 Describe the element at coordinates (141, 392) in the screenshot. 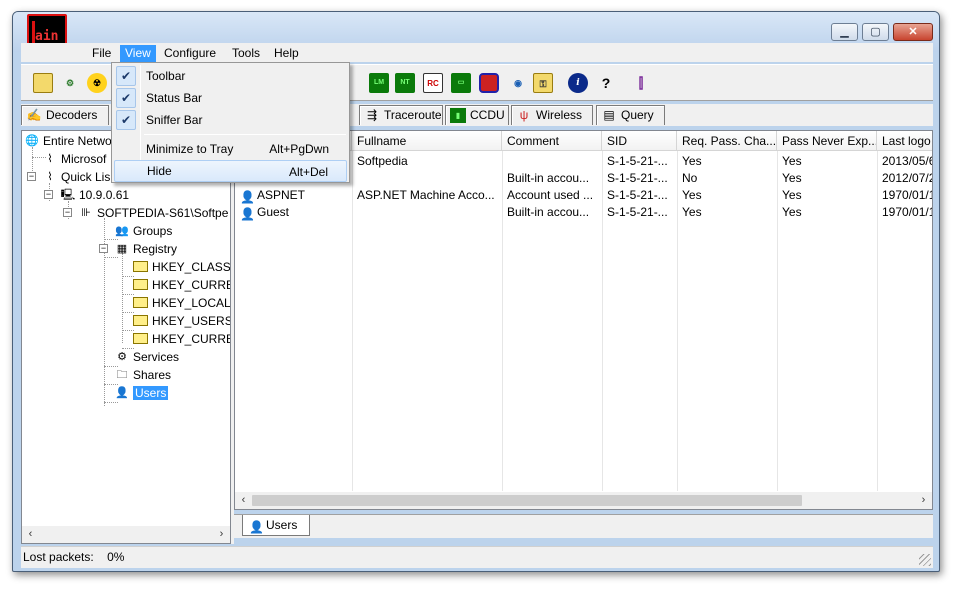

I see `tree-node-users: 👤 Users` at that location.